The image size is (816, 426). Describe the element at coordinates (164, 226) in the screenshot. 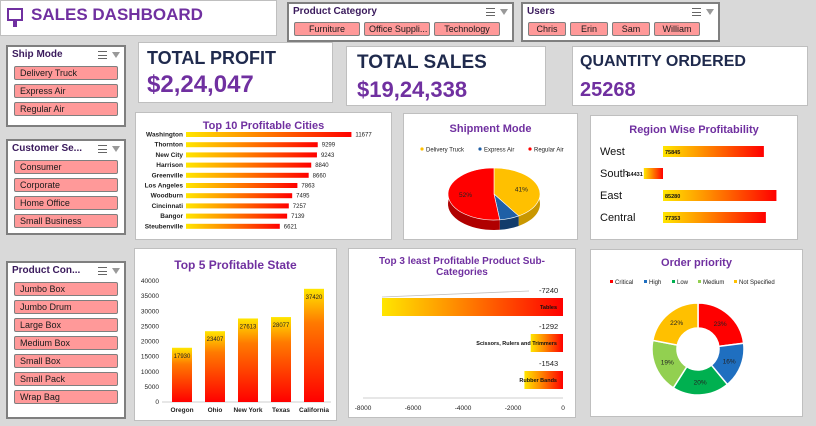

I see `city-label-steubenville: Steubenville` at that location.